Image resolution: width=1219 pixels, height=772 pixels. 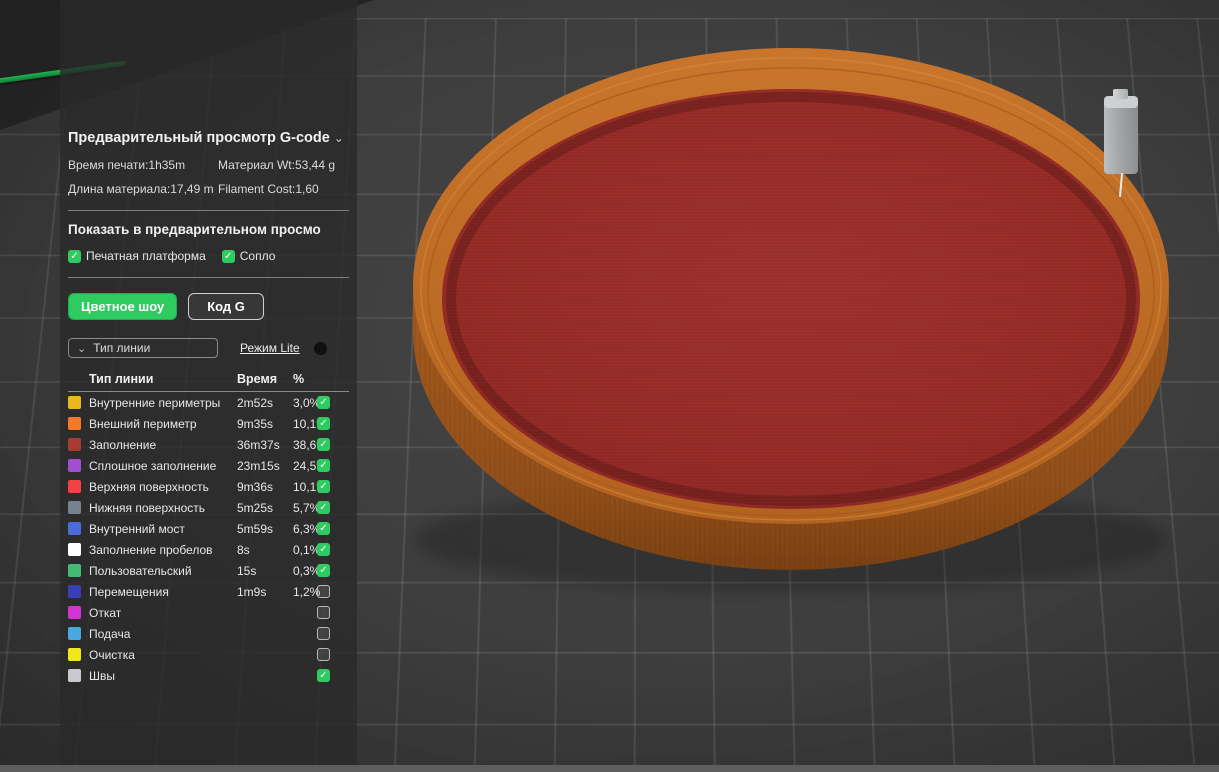 I want to click on gcode-button: Код G, so click(x=226, y=306).